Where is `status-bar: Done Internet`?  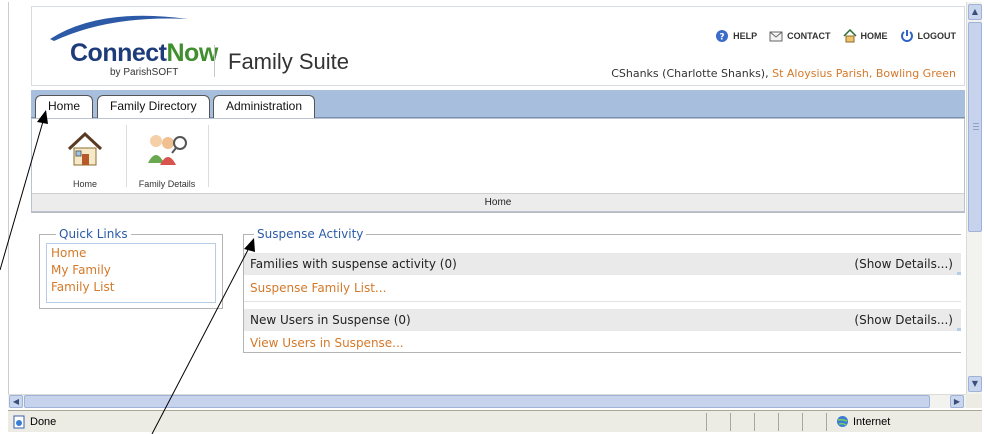
status-bar: Done Internet is located at coordinates (495, 421).